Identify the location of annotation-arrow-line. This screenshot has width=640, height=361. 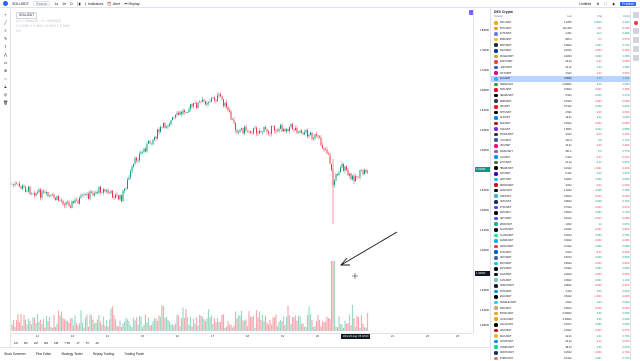
(369, 248).